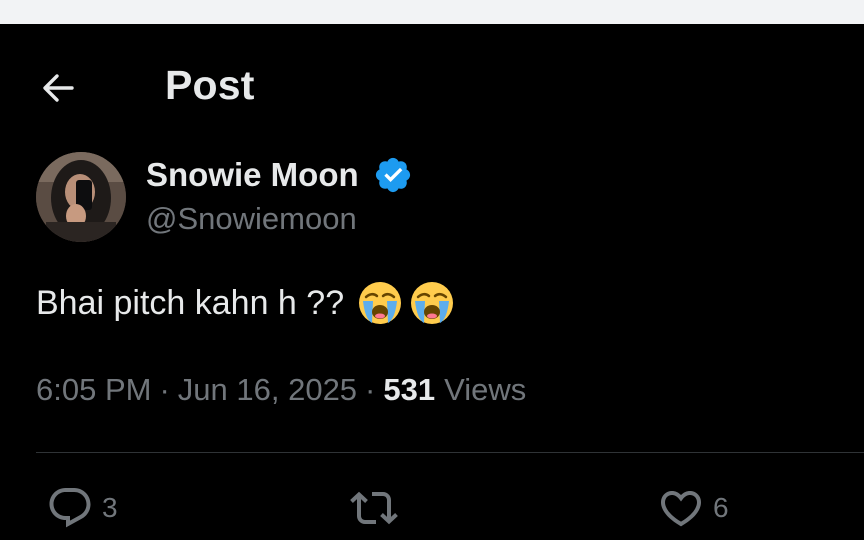  Describe the element at coordinates (450, 452) in the screenshot. I see `divider` at that location.